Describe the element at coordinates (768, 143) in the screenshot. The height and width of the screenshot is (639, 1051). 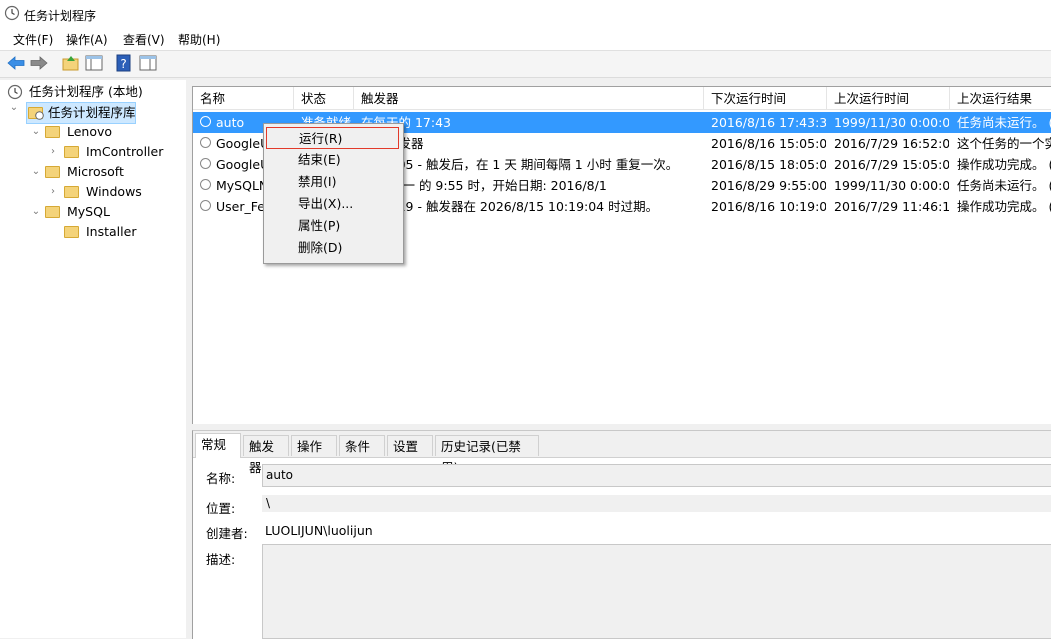
I see `row-next-run: 2016/8/16 15:05:00` at that location.